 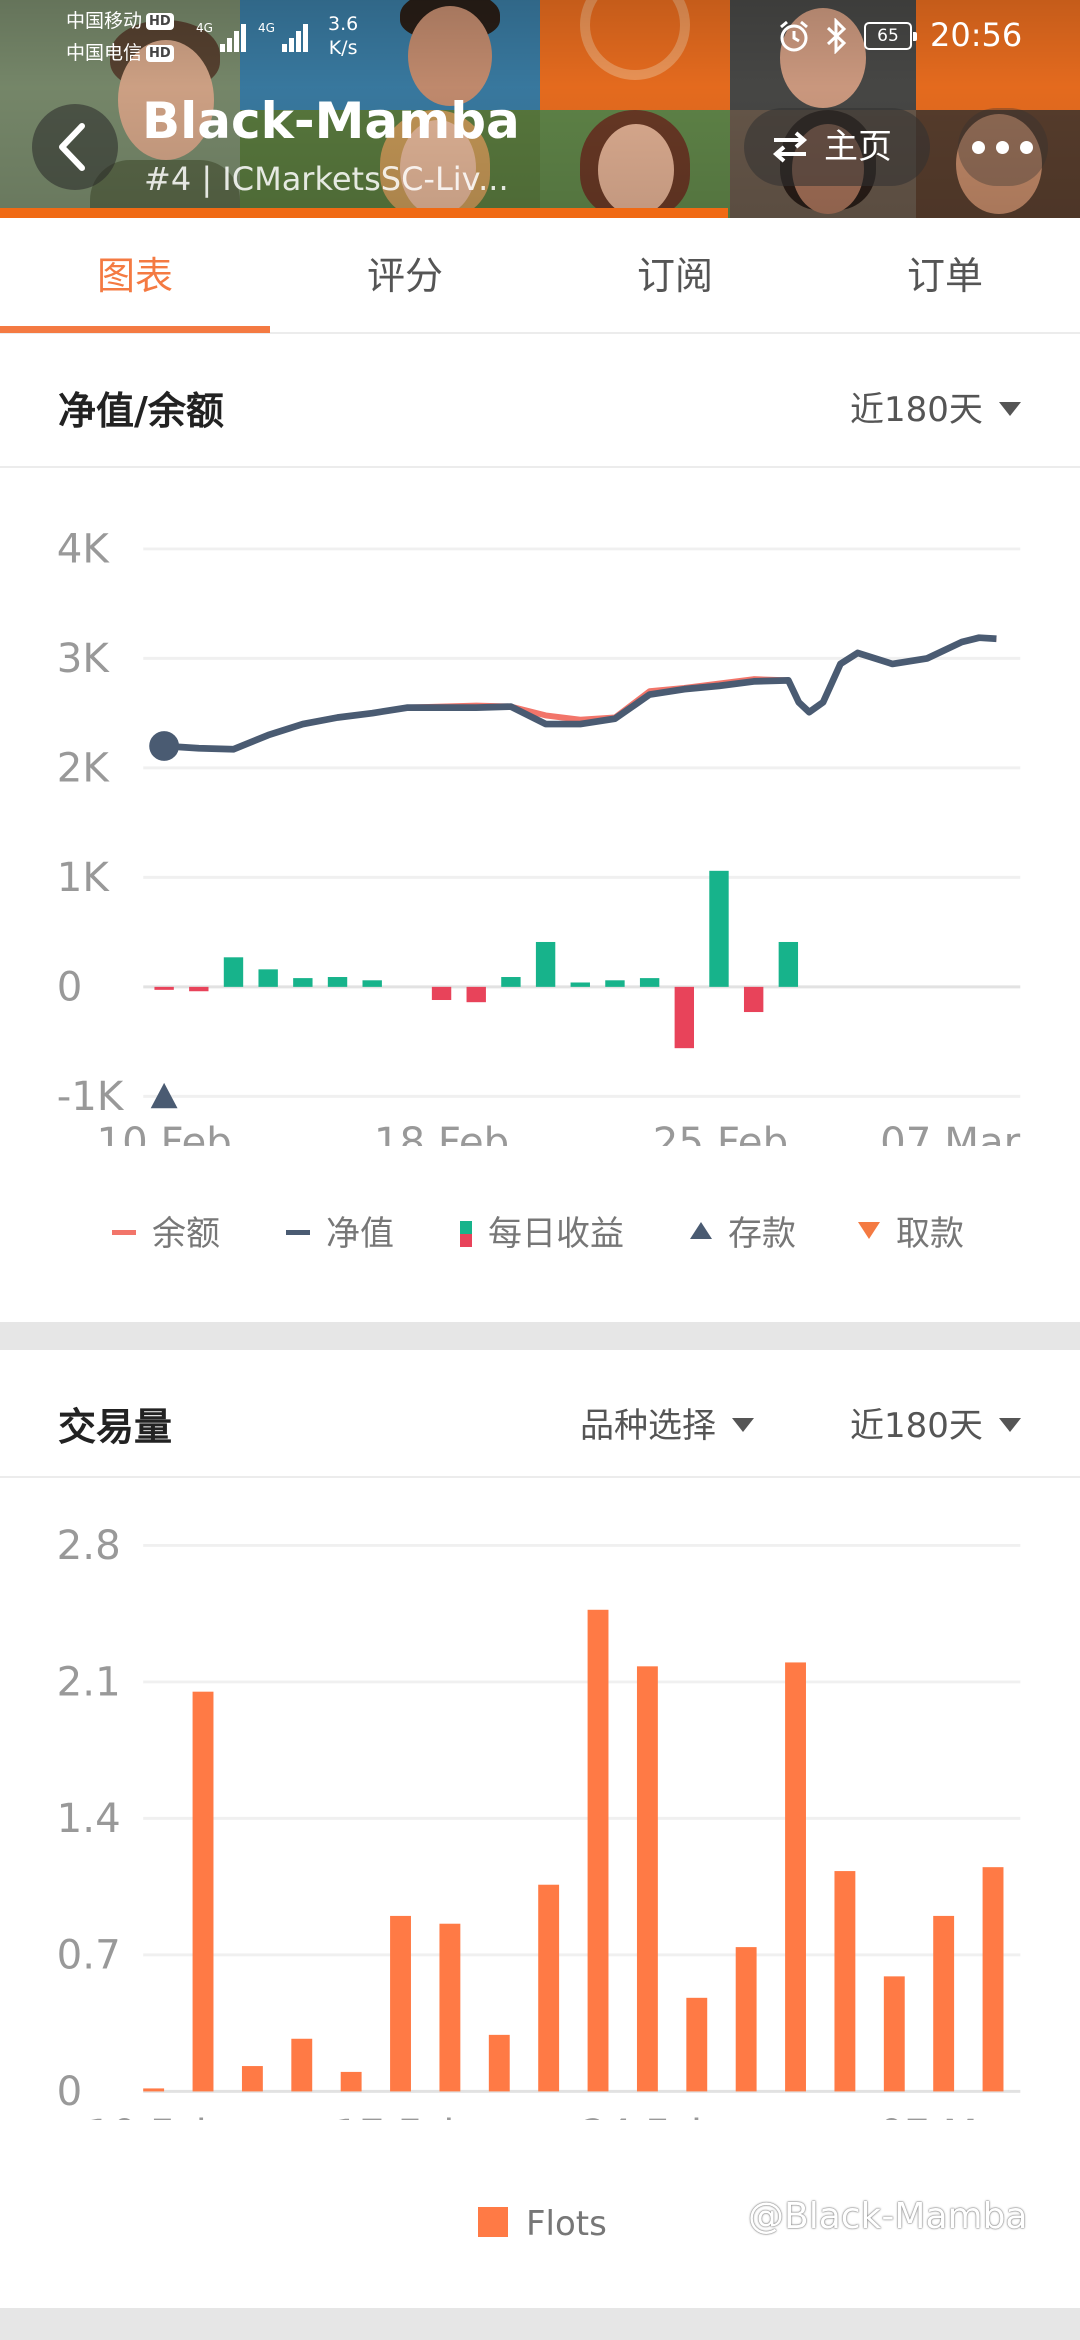 What do you see at coordinates (441, 1133) in the screenshot?
I see `x-tick-label: 18 Feb` at bounding box center [441, 1133].